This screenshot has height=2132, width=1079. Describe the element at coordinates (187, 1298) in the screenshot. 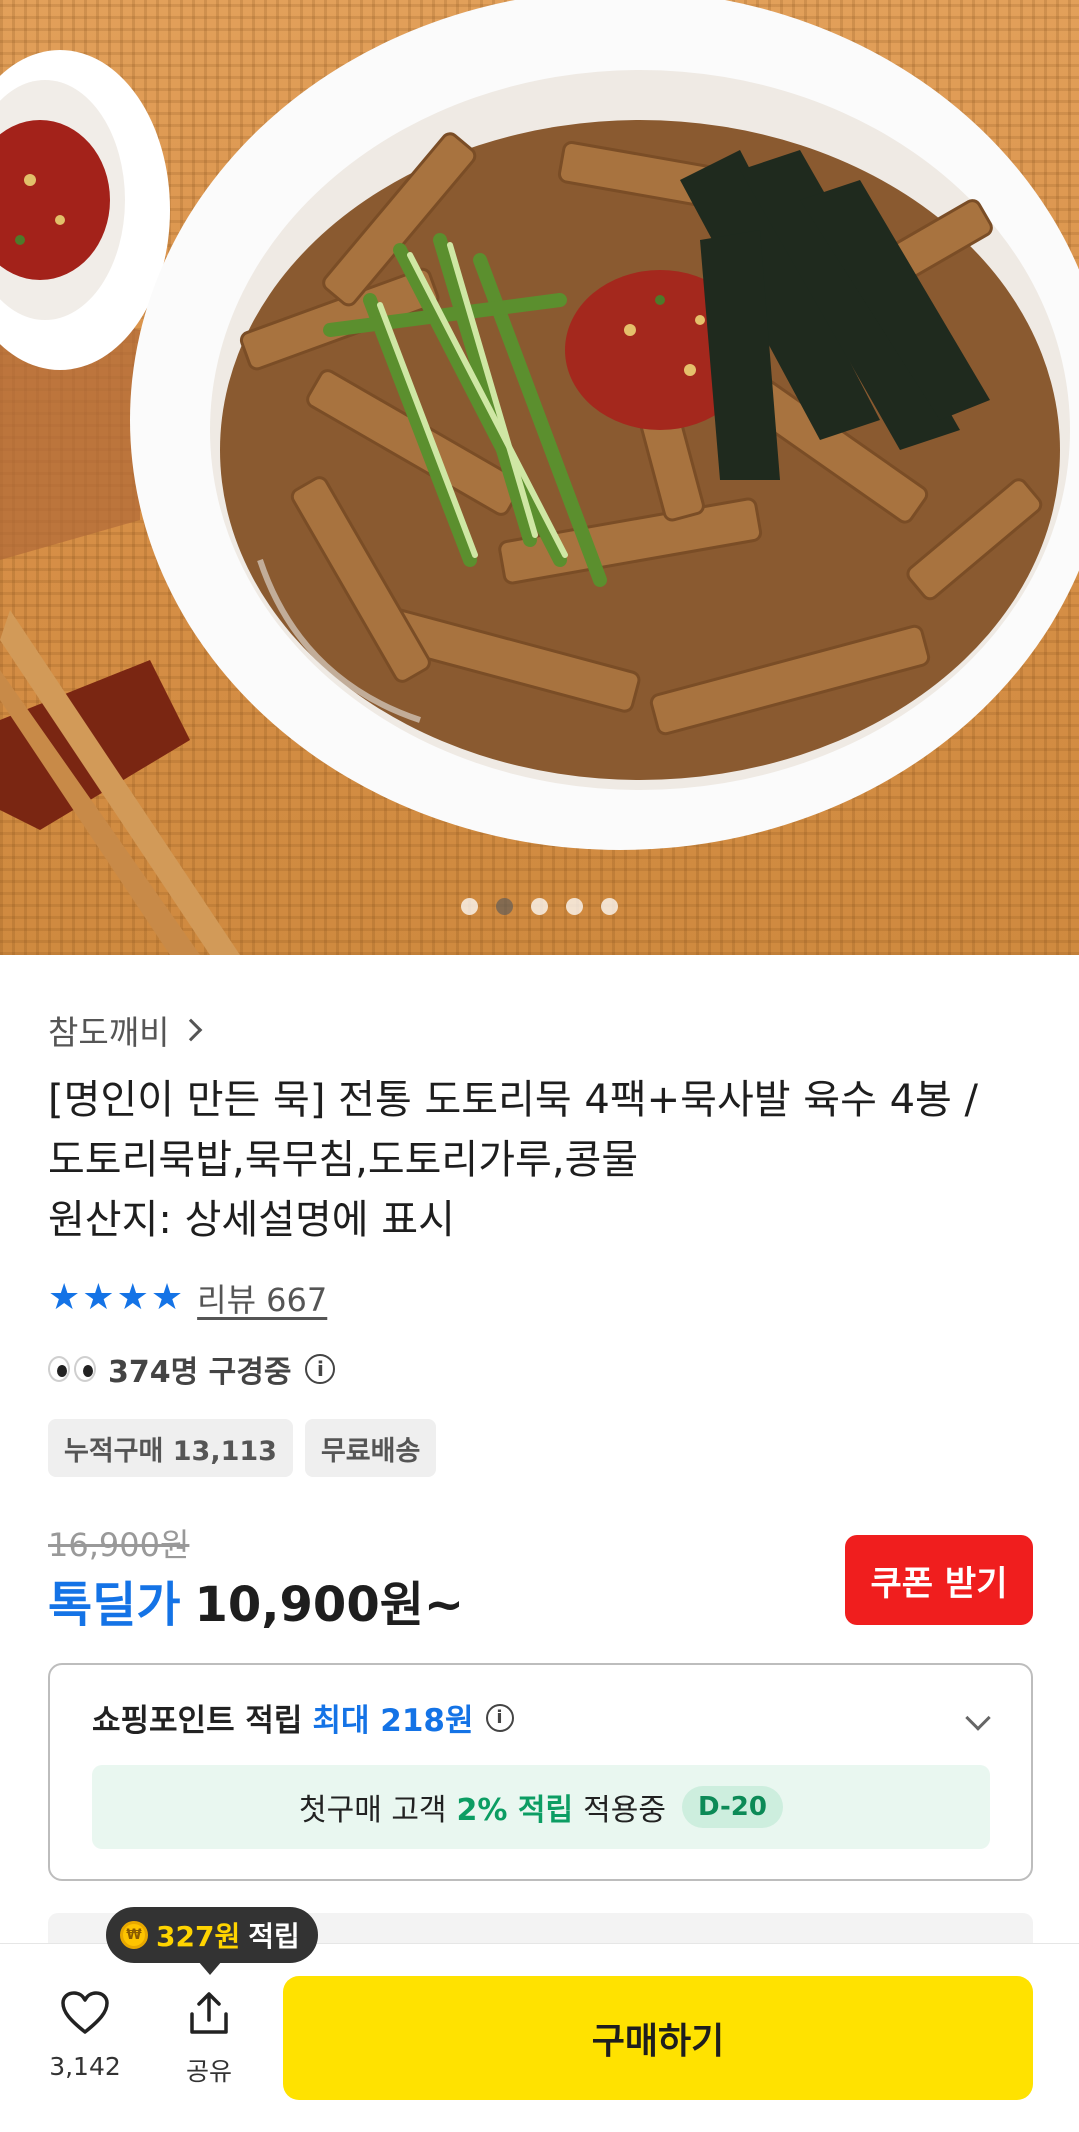

I see `rating-row: ★ ★ ★ ★ 리뷰 667` at that location.